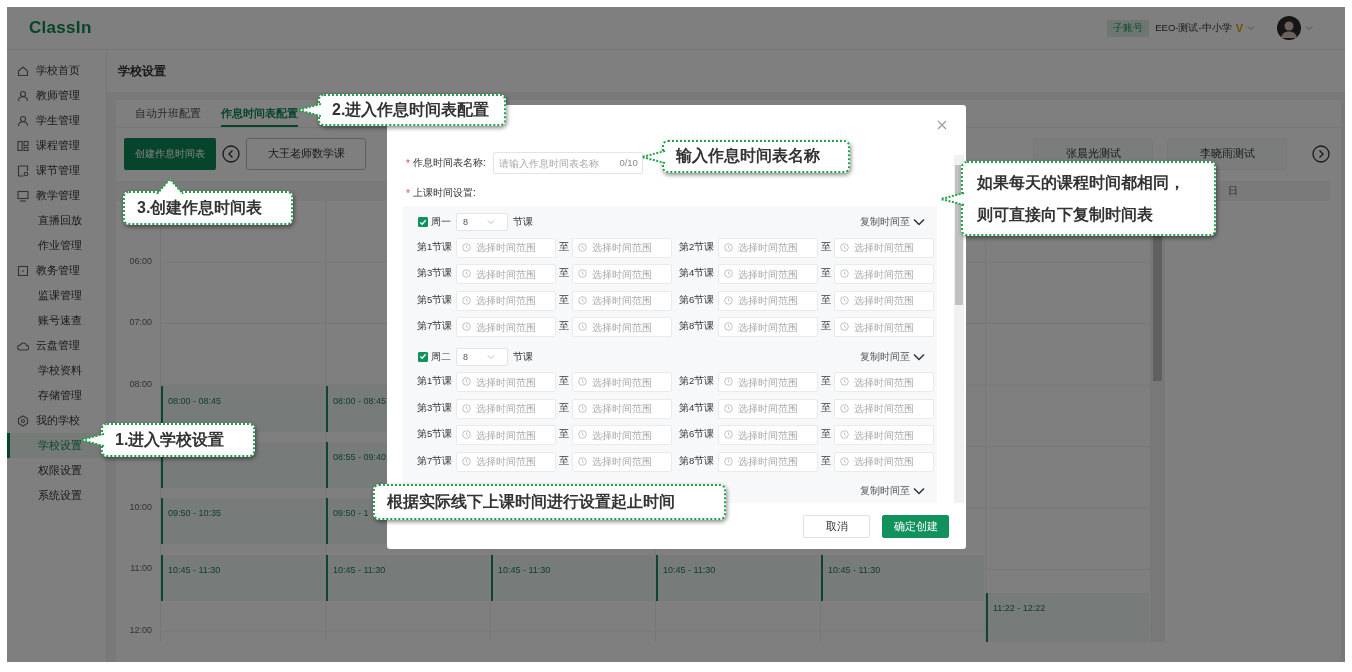  Describe the element at coordinates (523, 356) in the screenshot. I see `unit-label: 节课` at that location.